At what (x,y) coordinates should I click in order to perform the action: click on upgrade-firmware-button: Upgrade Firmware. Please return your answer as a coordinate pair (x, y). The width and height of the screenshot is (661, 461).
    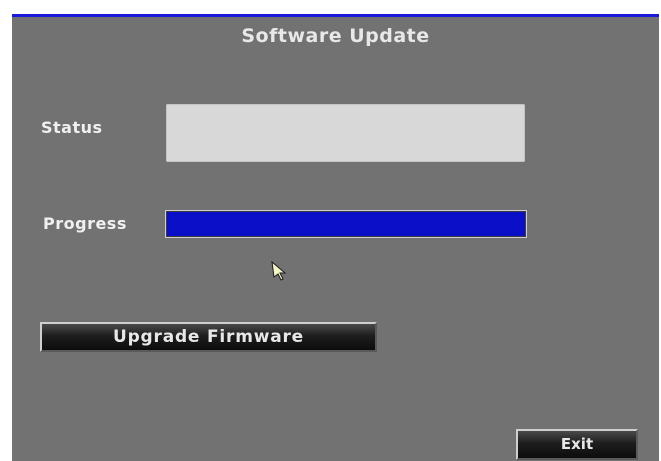
    Looking at the image, I should click on (208, 337).